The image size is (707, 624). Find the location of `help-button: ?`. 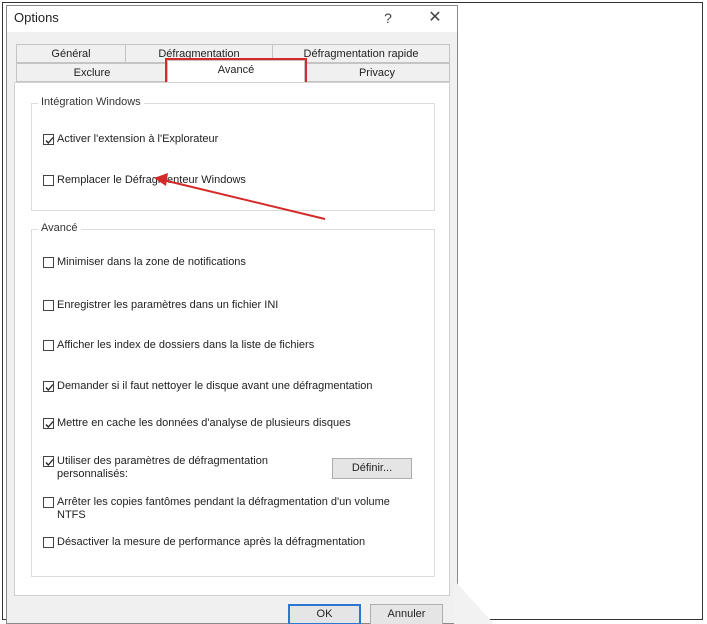

help-button: ? is located at coordinates (388, 18).